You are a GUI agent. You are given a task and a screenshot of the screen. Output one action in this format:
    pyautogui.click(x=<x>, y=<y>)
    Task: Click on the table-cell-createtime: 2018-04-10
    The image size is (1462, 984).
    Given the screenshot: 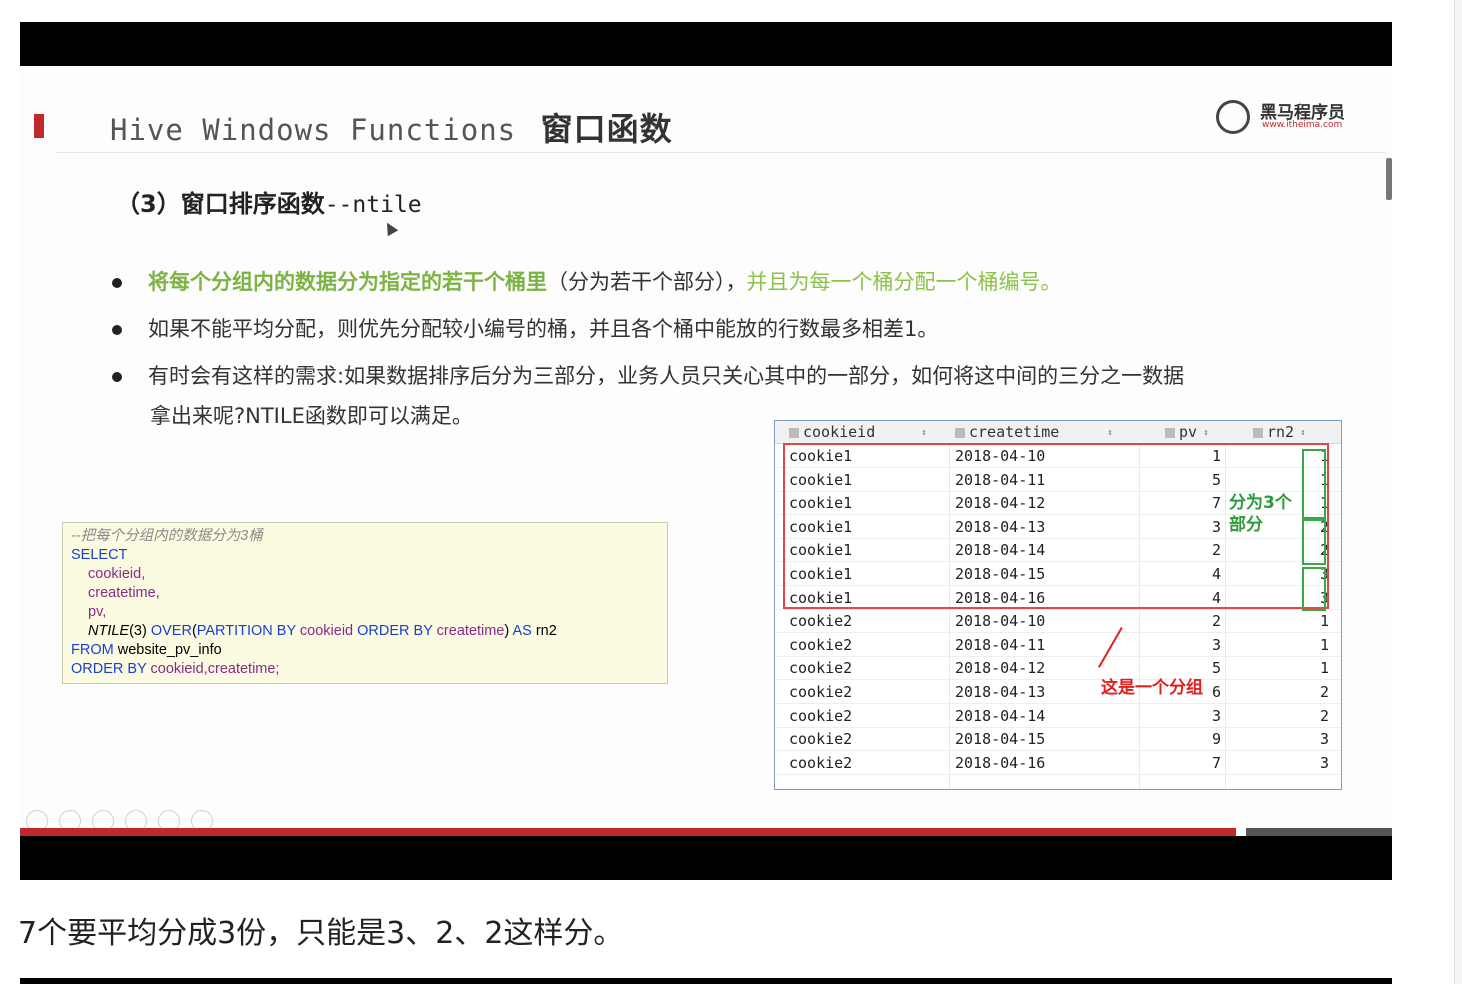 What is the action you would take?
    pyautogui.click(x=1000, y=621)
    